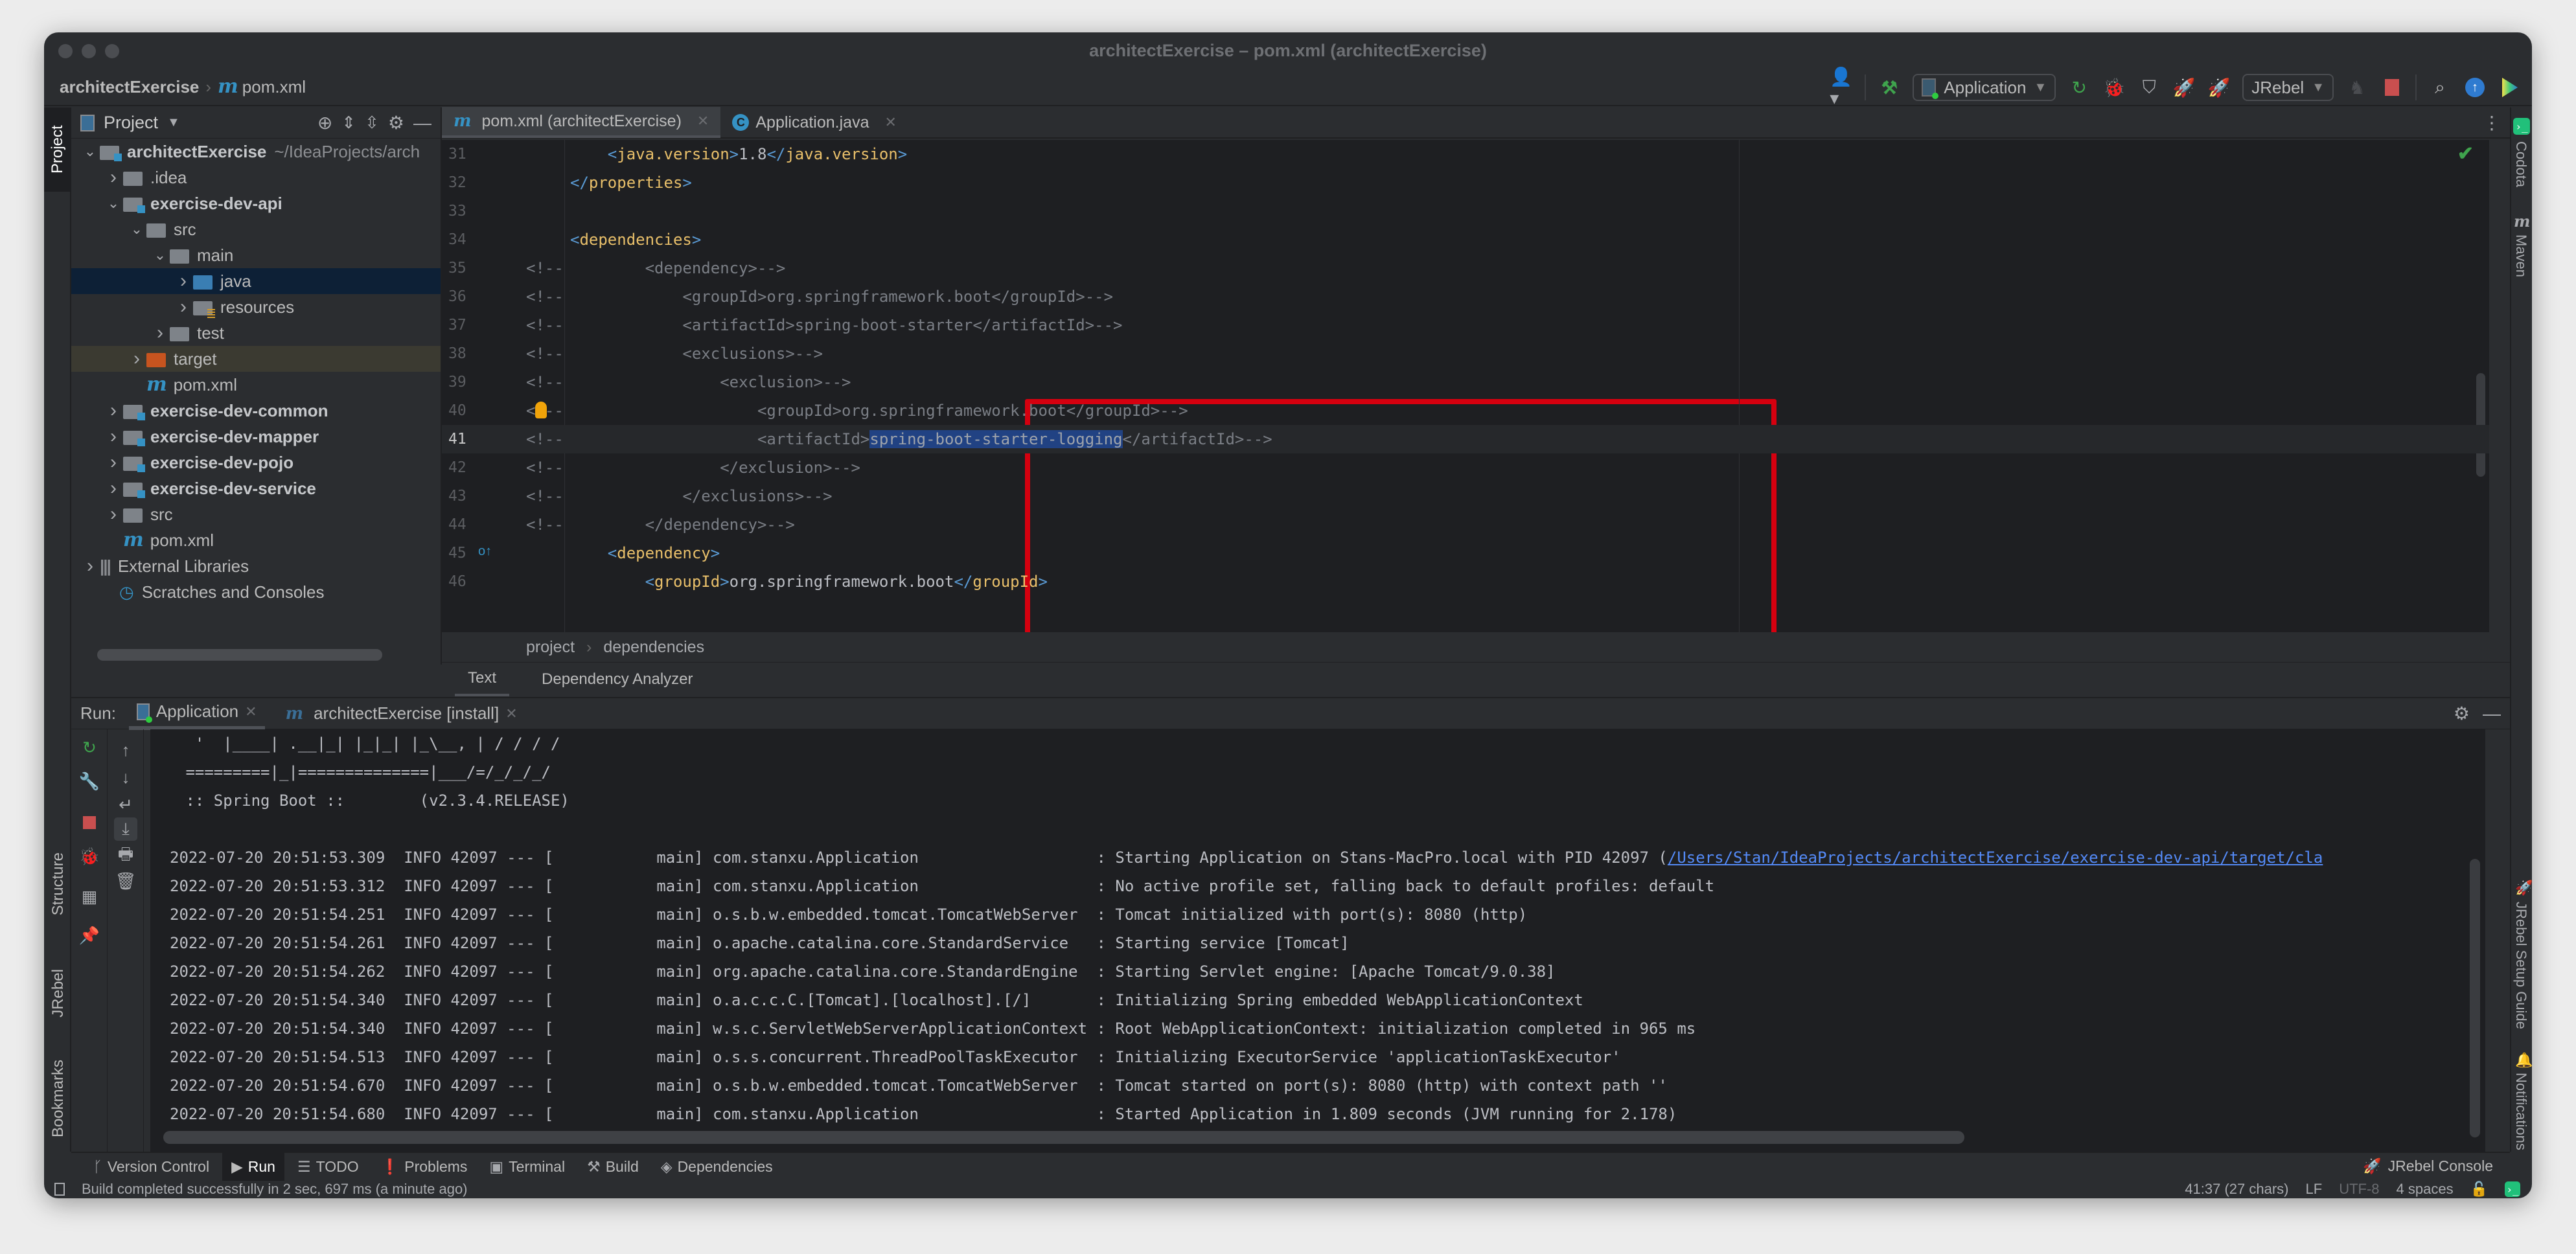  Describe the element at coordinates (129, 87) in the screenshot. I see `breadcrumb-project: architectExercise` at that location.